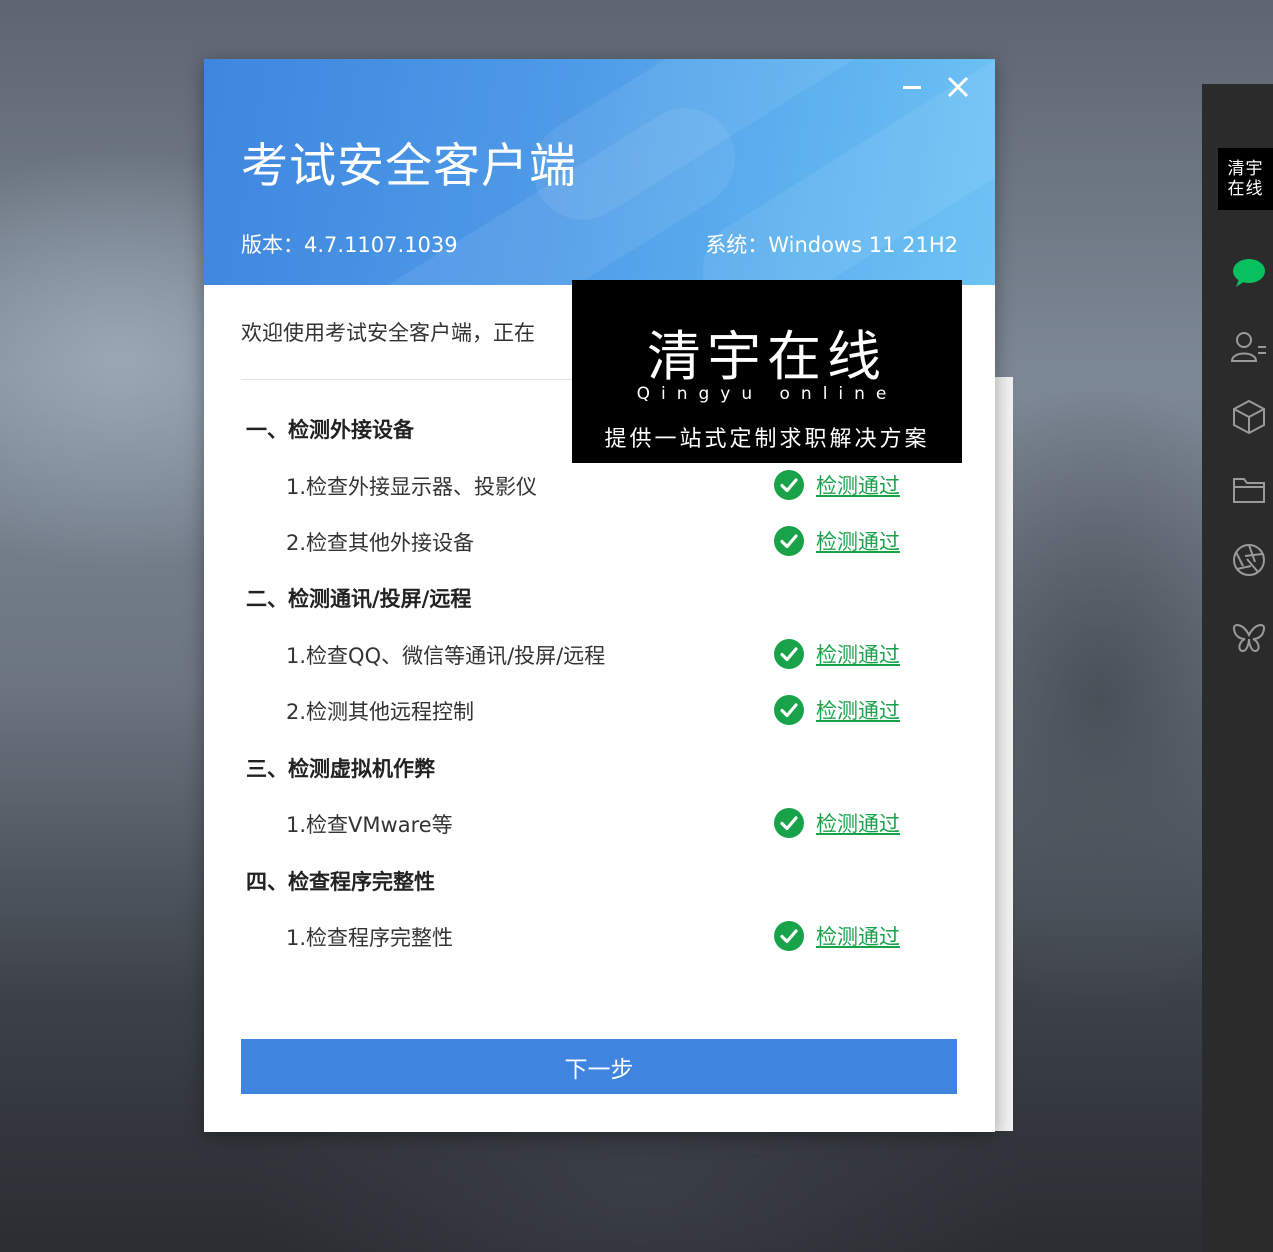  What do you see at coordinates (1245, 189) in the screenshot?
I see `sidebar-logo-line2: 在线` at bounding box center [1245, 189].